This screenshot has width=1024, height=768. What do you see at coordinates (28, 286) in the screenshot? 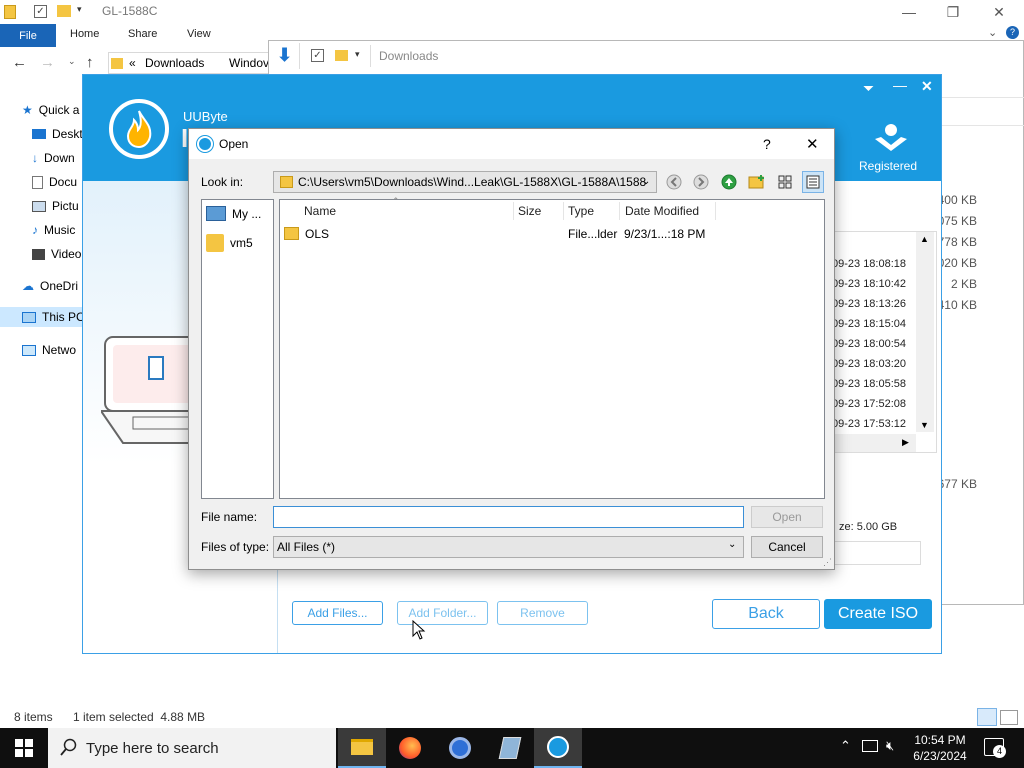
I see `cloud-icon: ☁` at bounding box center [28, 286].